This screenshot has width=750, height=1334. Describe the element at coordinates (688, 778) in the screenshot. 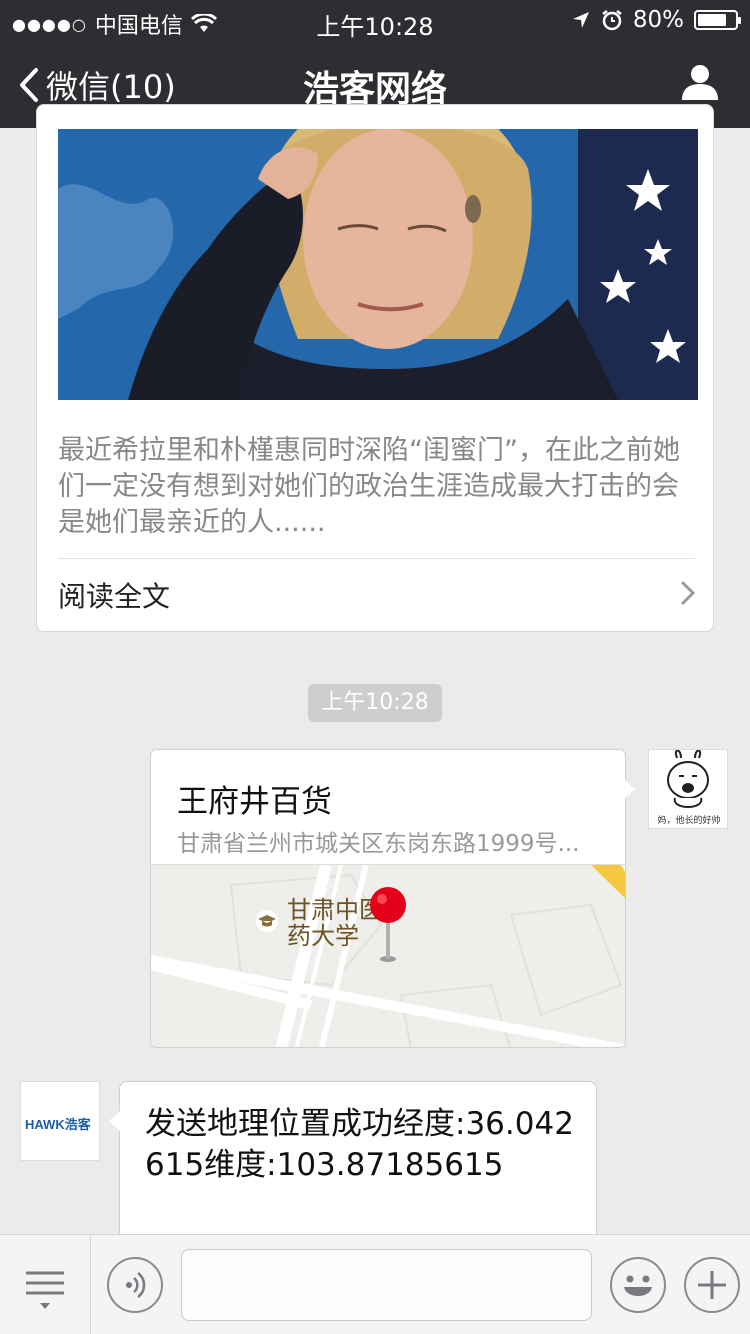

I see `cartoon-avatar-icon` at that location.